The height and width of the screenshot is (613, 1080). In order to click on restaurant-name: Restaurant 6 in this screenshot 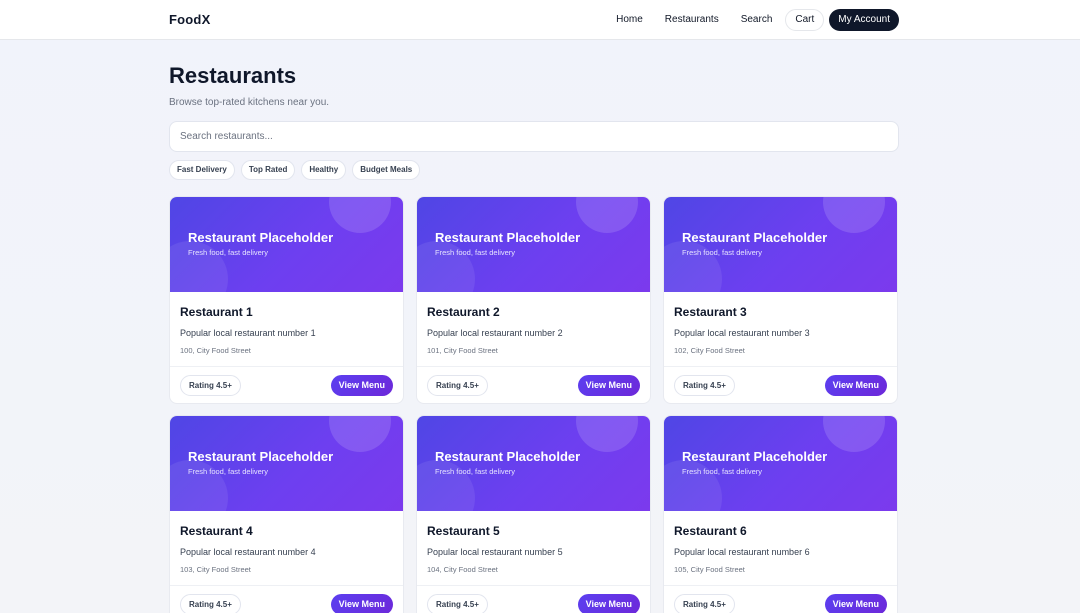, I will do `click(710, 531)`.